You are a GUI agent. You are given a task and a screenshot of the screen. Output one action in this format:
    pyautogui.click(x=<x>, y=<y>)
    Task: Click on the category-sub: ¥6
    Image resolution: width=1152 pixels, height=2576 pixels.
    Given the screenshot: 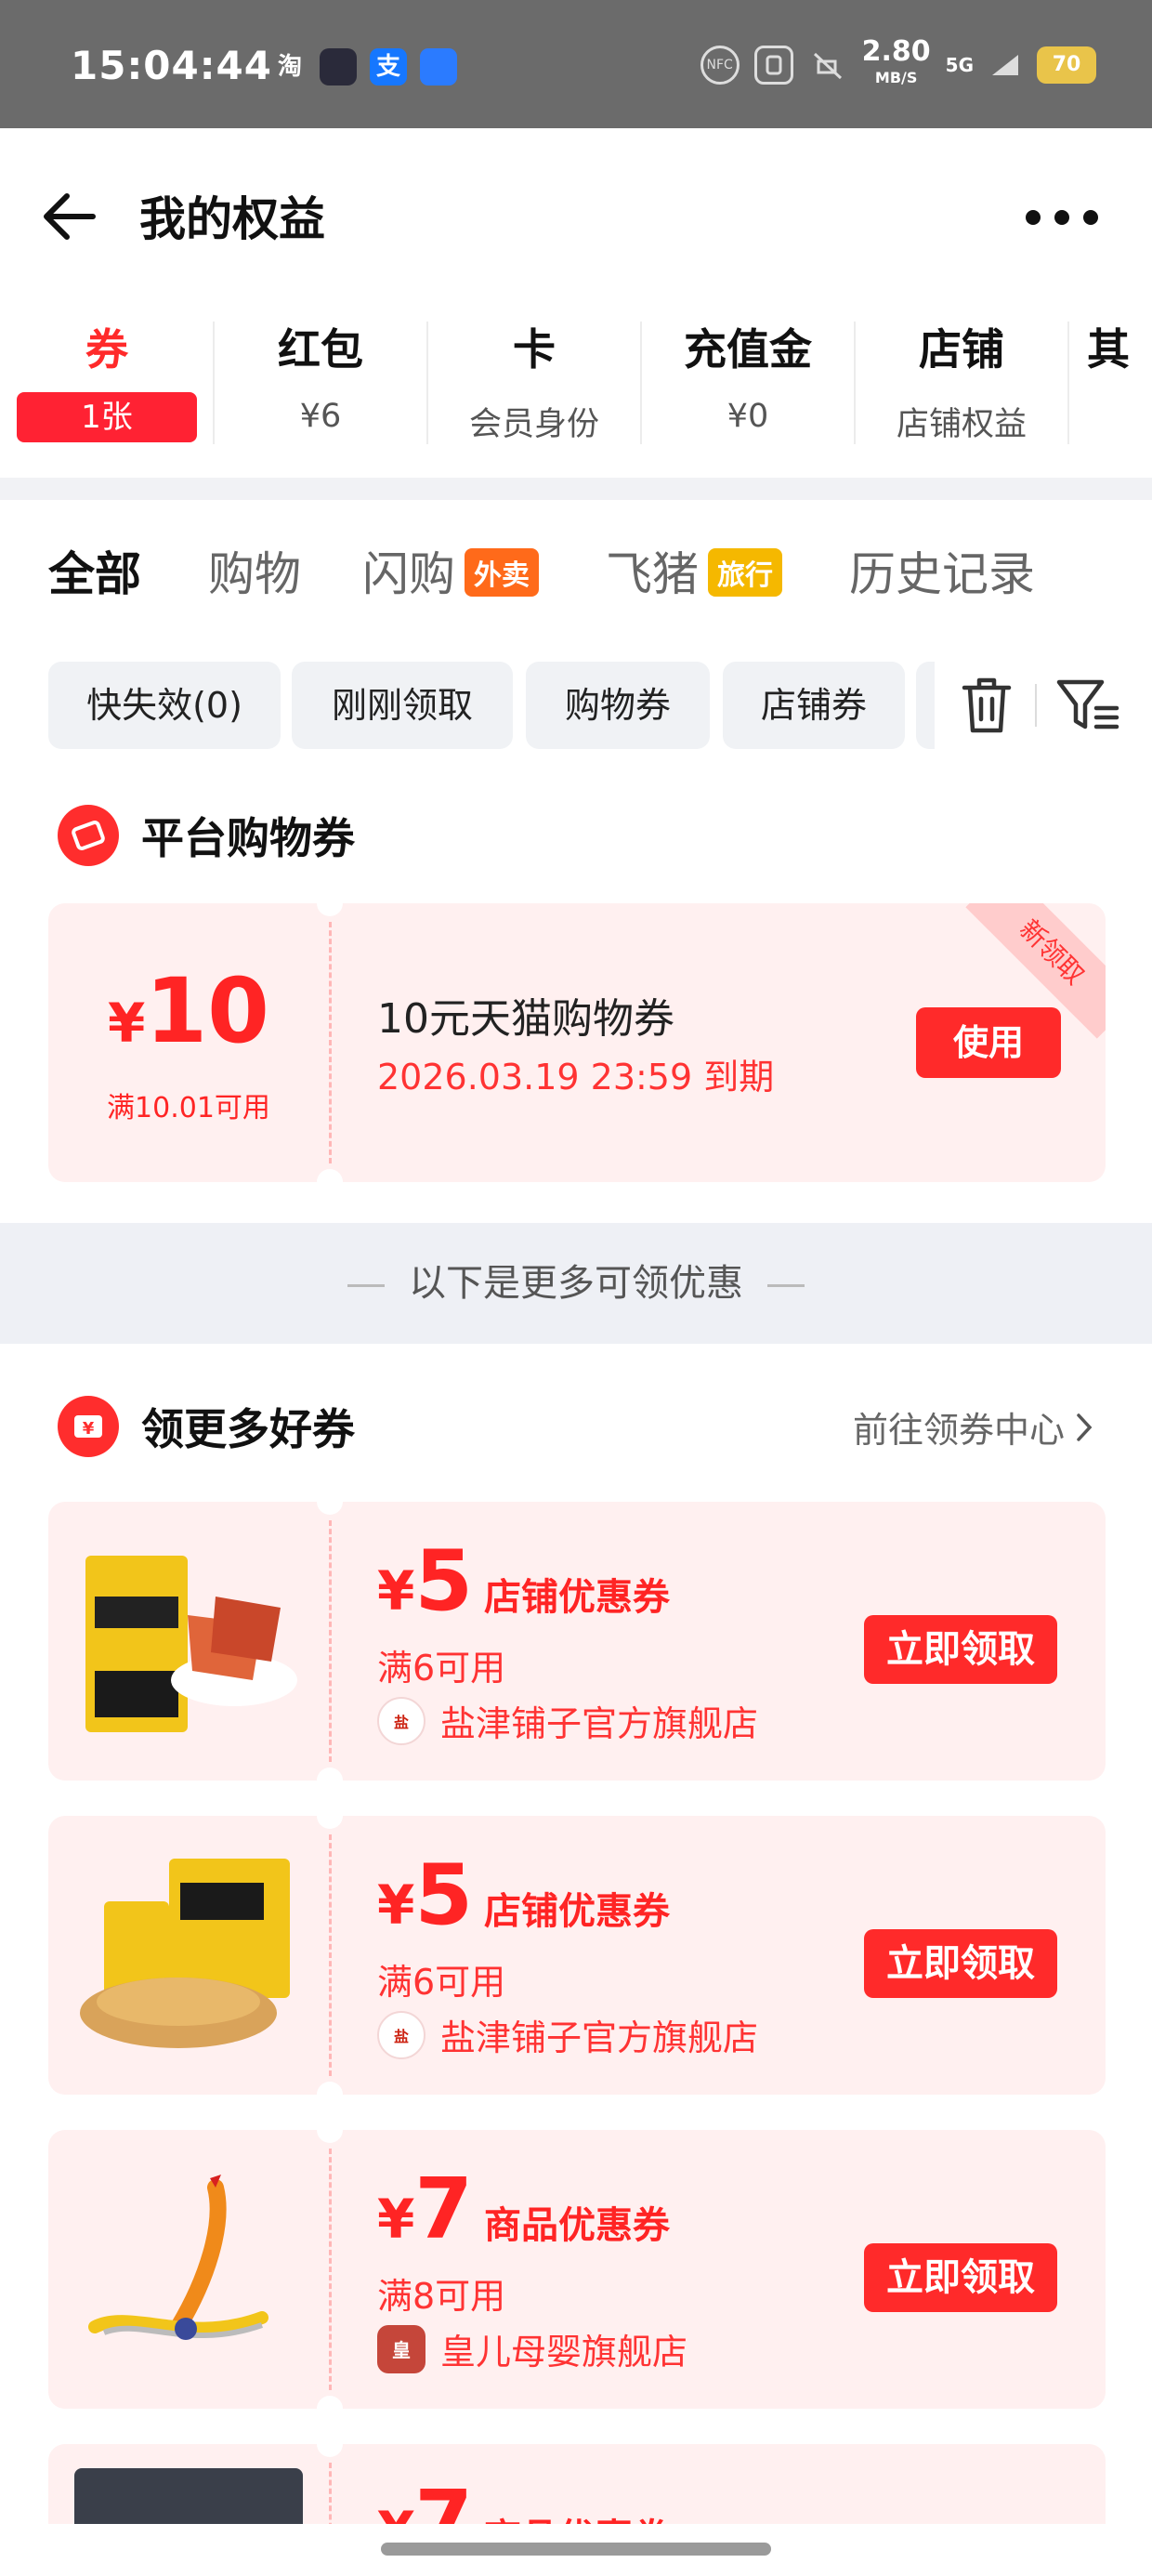 What is the action you would take?
    pyautogui.click(x=320, y=416)
    